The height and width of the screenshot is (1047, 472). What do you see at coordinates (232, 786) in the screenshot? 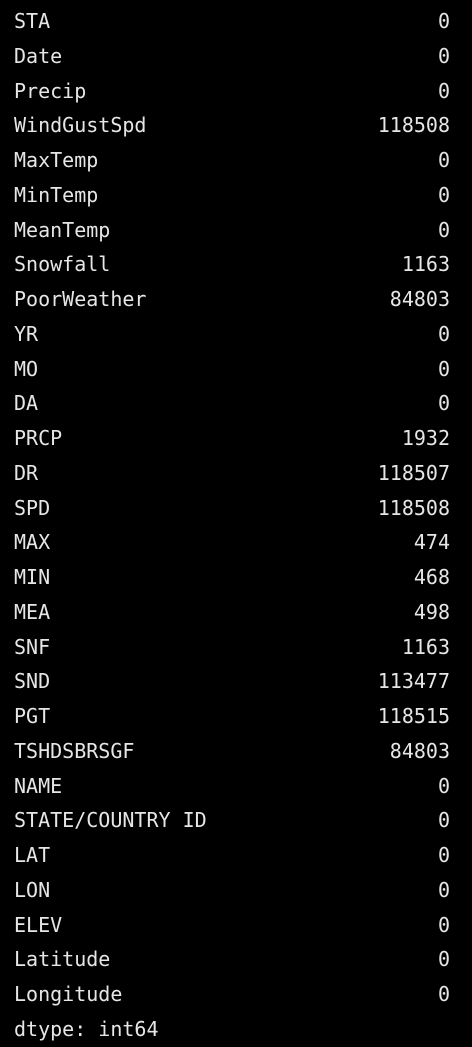
I see `series-row: NAME 0` at bounding box center [232, 786].